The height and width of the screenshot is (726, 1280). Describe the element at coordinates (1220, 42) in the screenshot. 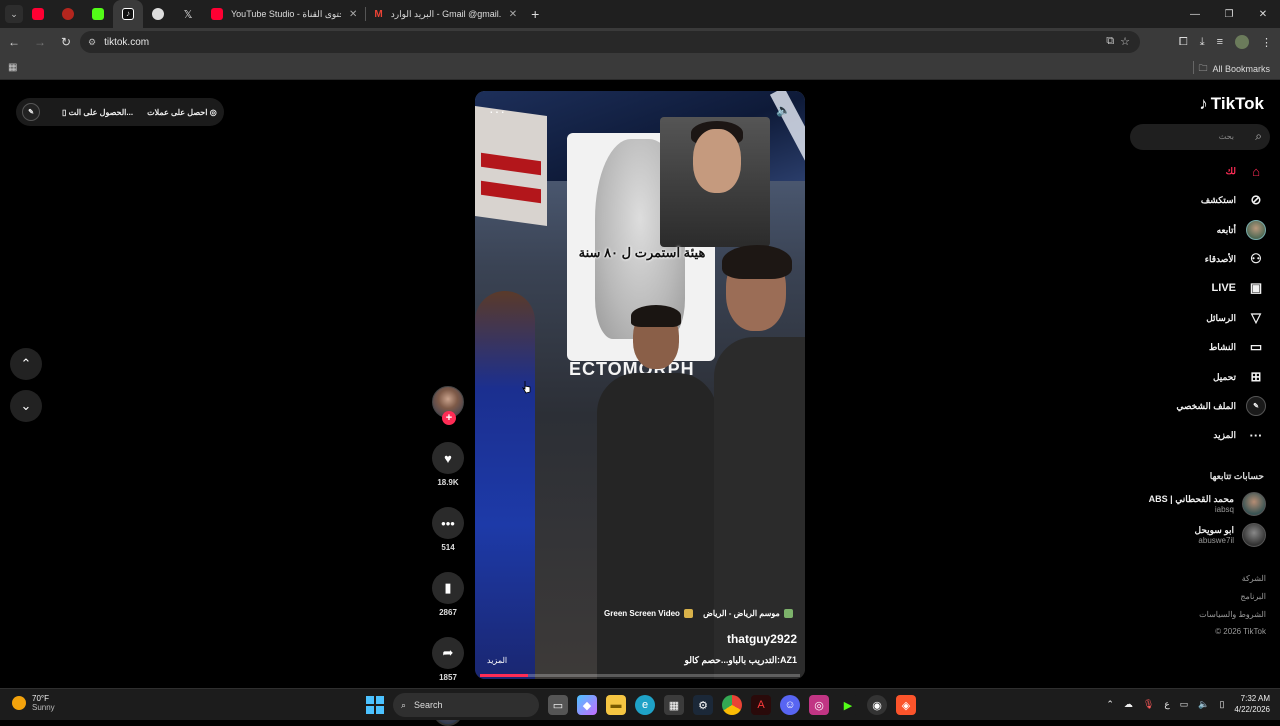

I see `media-icon: ≡` at that location.